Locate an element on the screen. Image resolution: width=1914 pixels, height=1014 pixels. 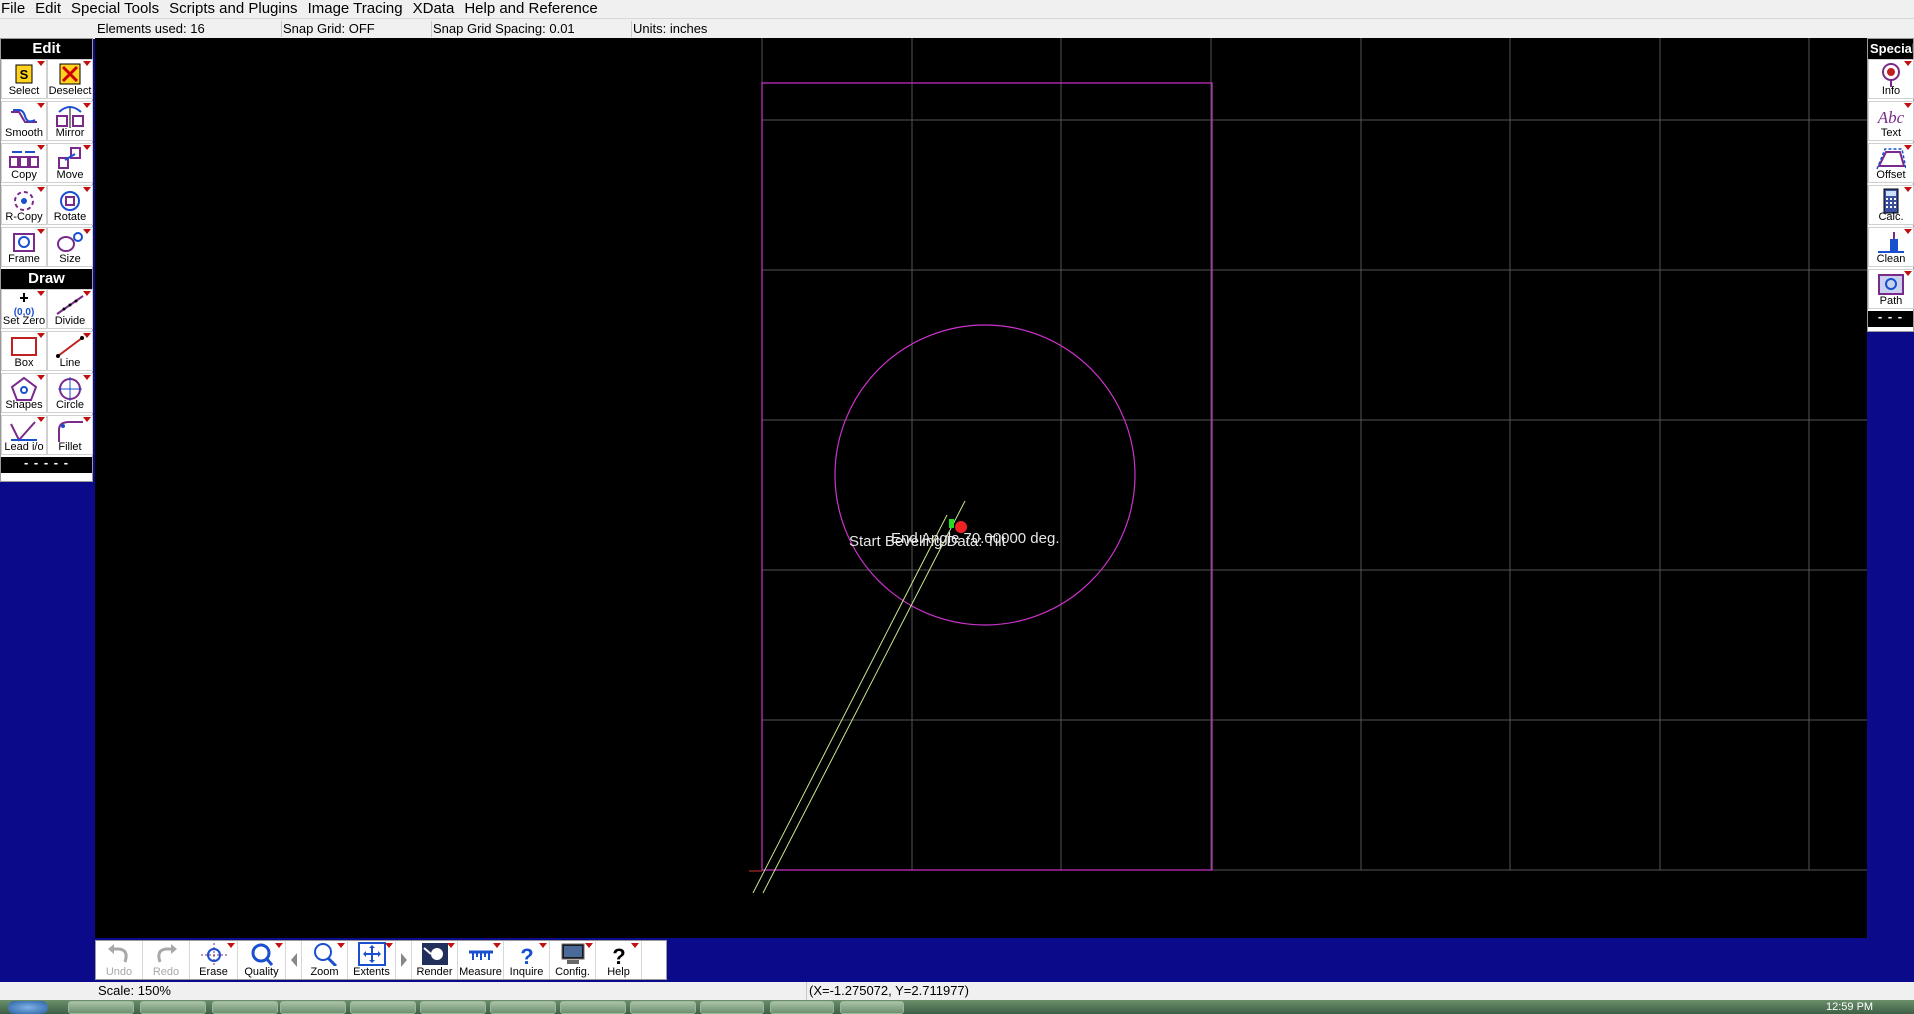
toolbar-erase-button: Erase is located at coordinates (214, 960).